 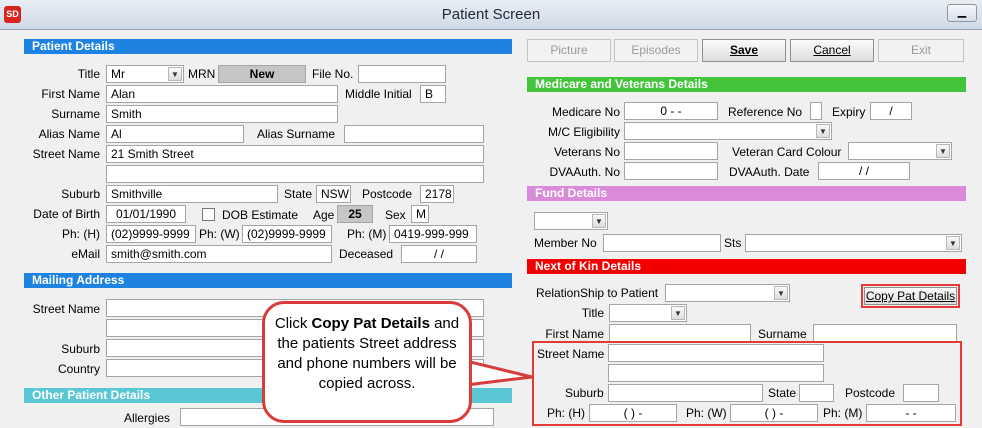 What do you see at coordinates (222, 114) in the screenshot?
I see `surname-input: Smith` at bounding box center [222, 114].